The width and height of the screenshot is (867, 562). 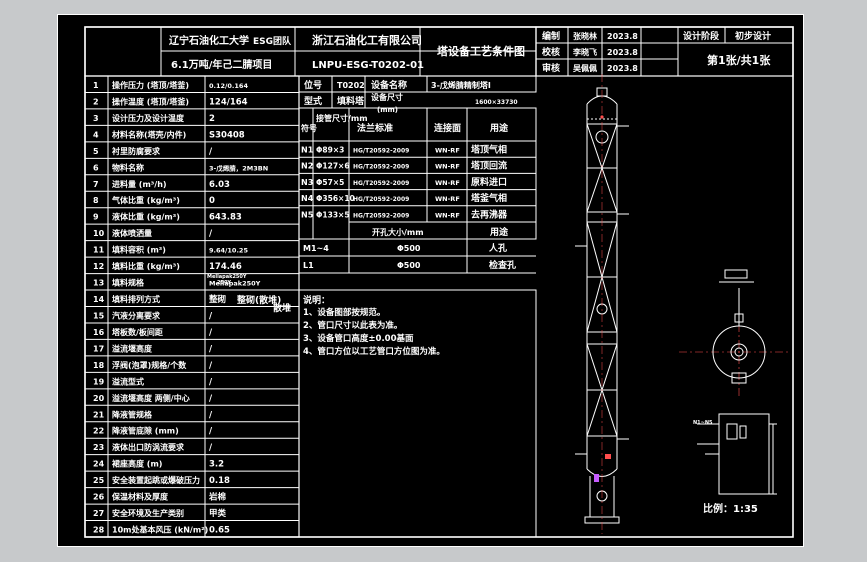 What do you see at coordinates (307, 166) in the screenshot?
I see `nozzle-symbol: N2` at bounding box center [307, 166].